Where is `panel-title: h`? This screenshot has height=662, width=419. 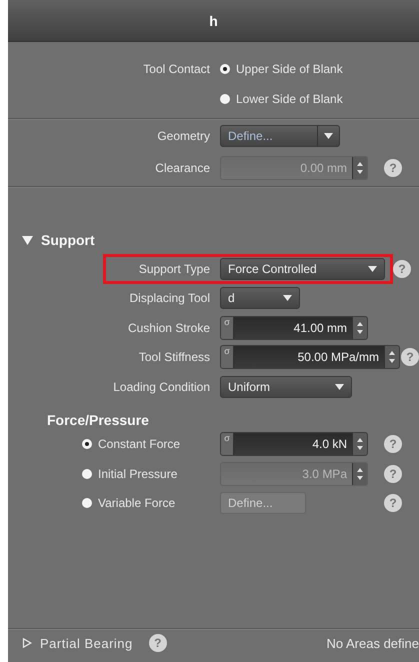 panel-title: h is located at coordinates (213, 20).